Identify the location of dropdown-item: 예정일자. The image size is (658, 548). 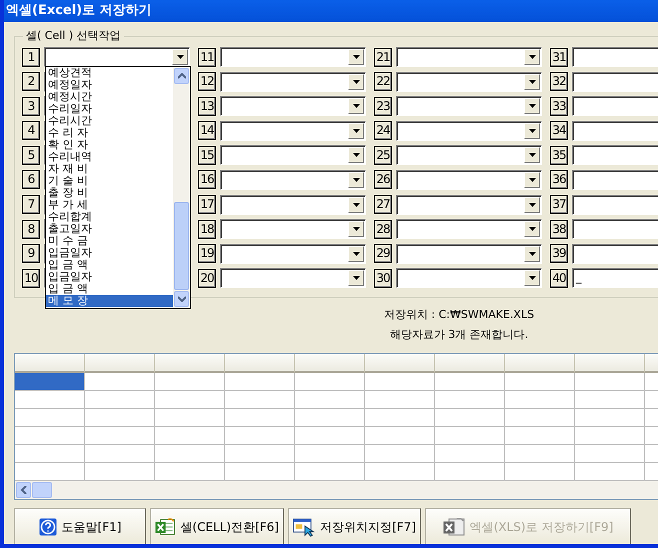
(109, 85).